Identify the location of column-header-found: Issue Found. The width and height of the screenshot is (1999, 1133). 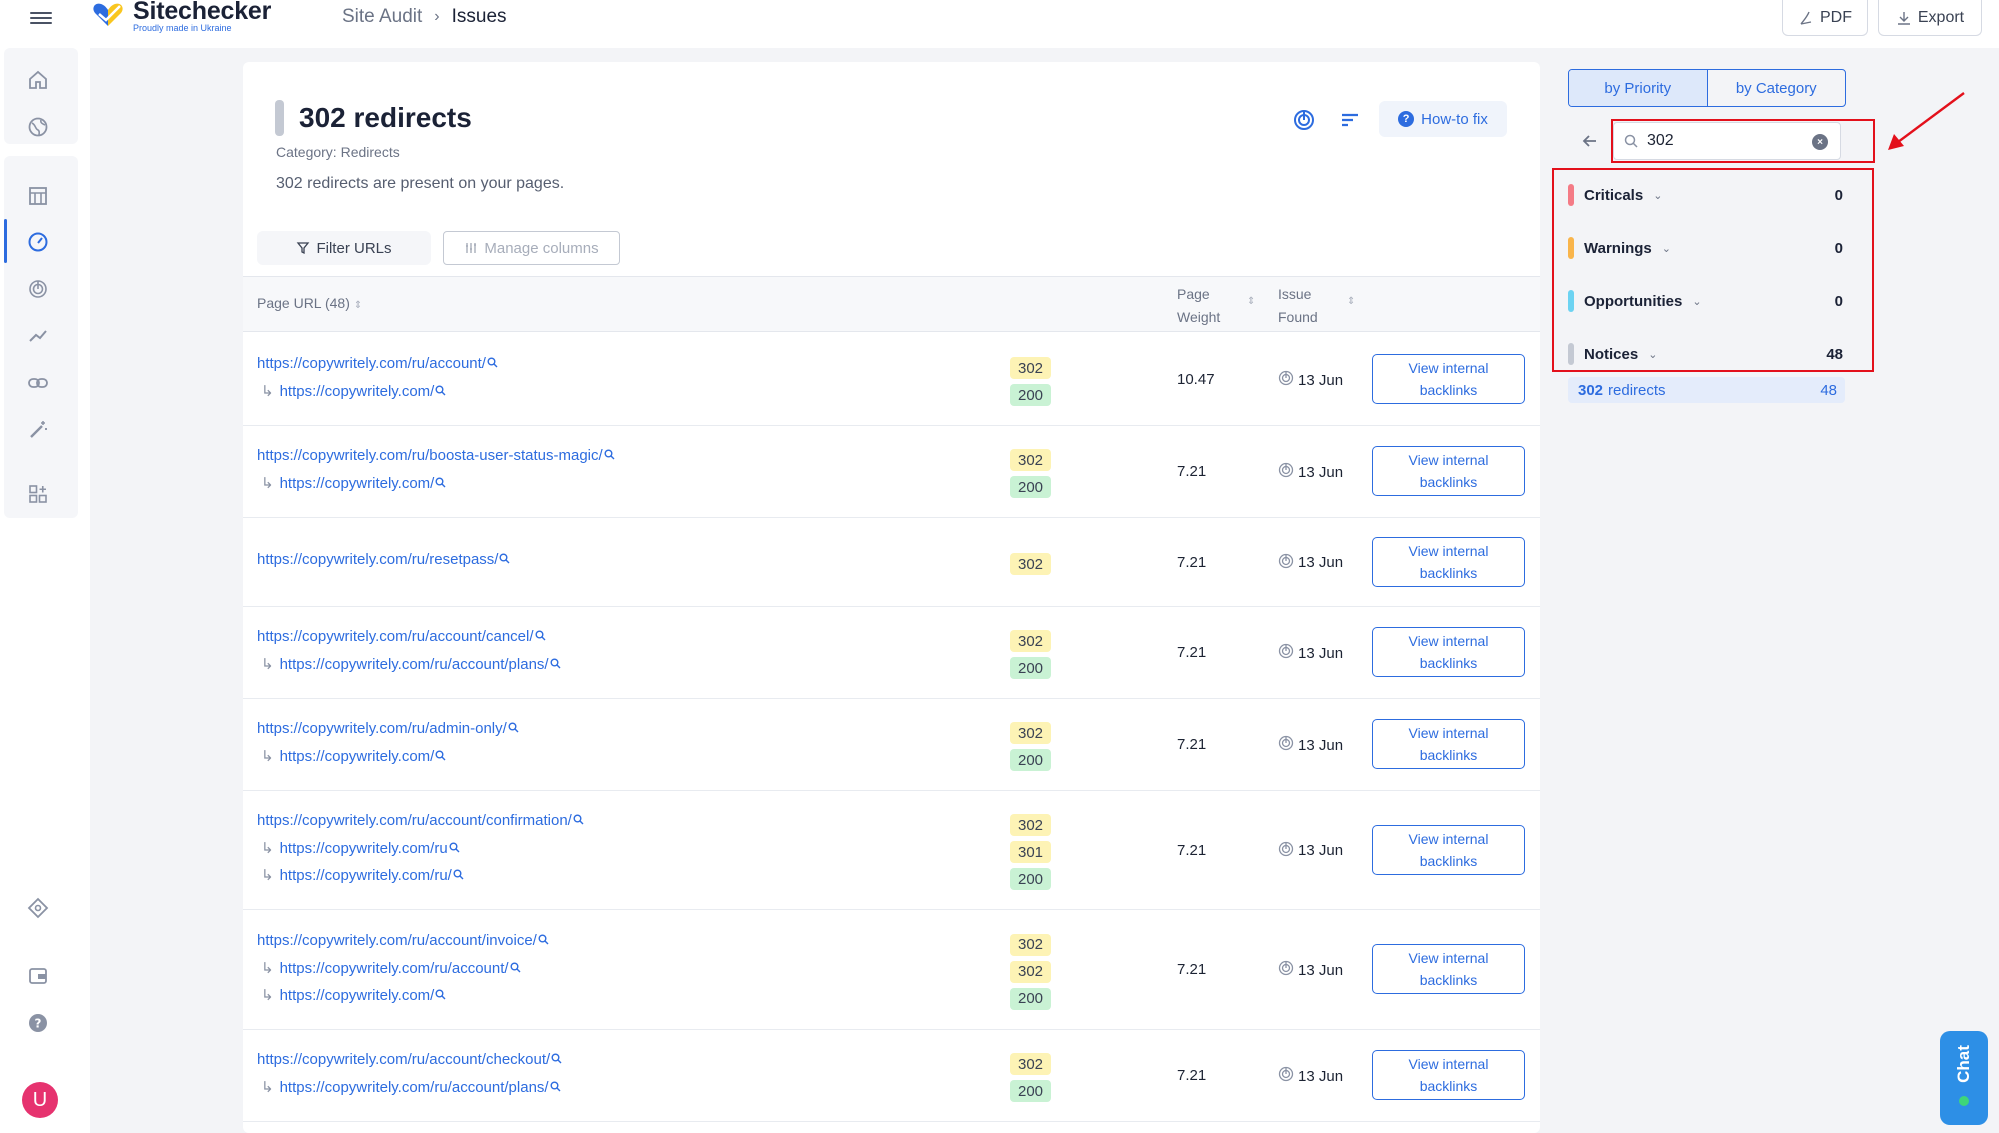
(1298, 306).